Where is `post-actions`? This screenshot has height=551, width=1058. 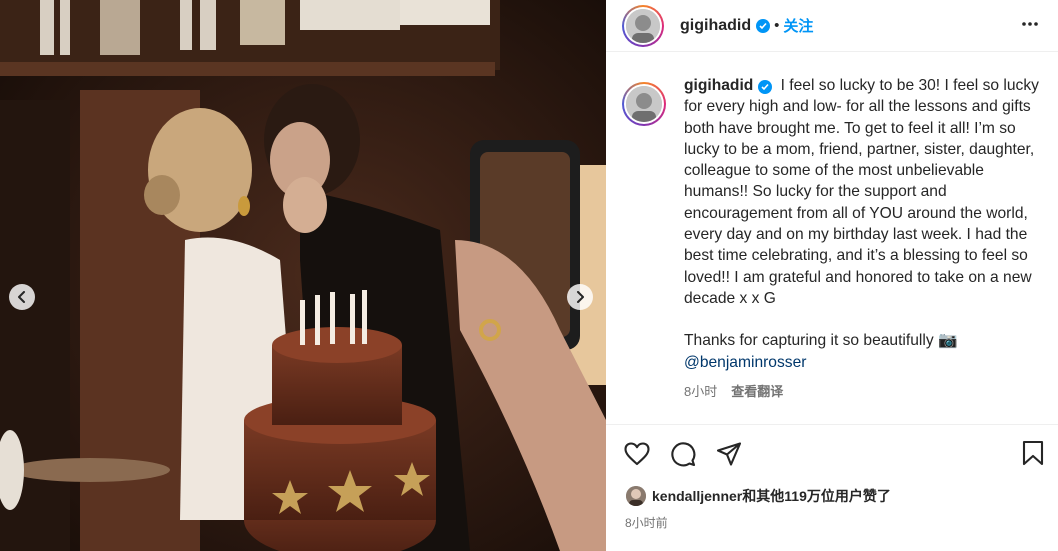 post-actions is located at coordinates (834, 454).